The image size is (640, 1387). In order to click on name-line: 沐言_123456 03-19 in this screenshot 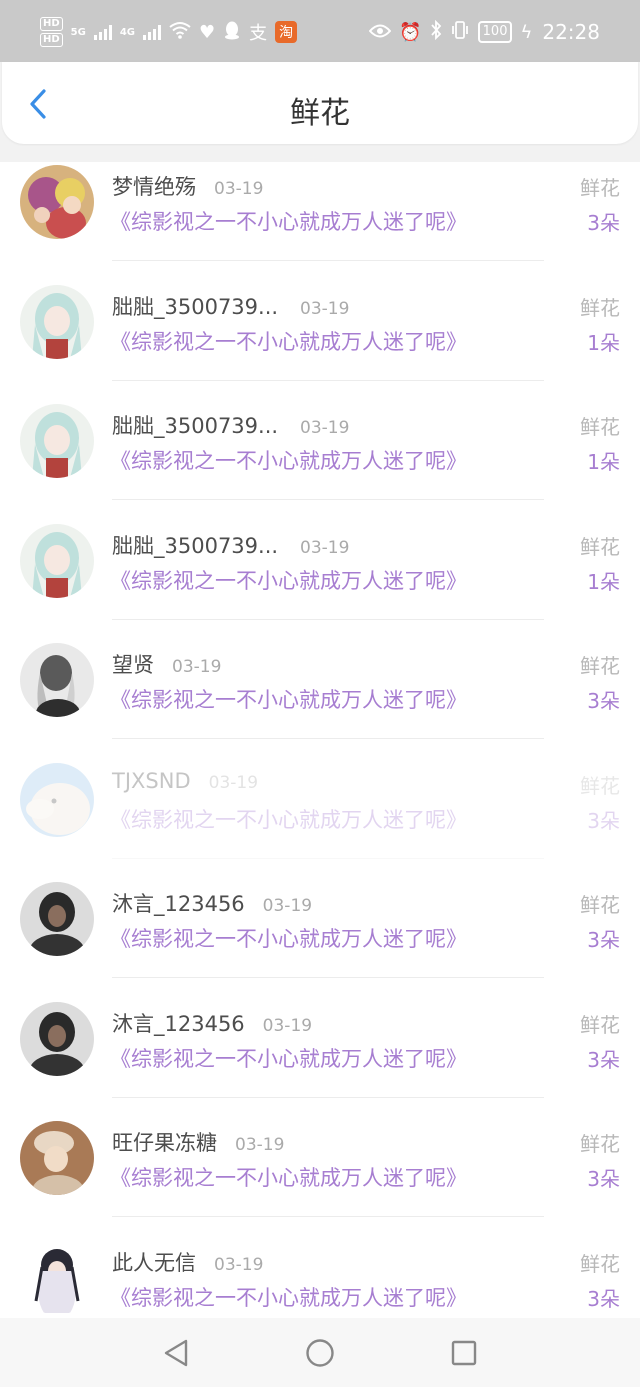, I will do `click(212, 903)`.